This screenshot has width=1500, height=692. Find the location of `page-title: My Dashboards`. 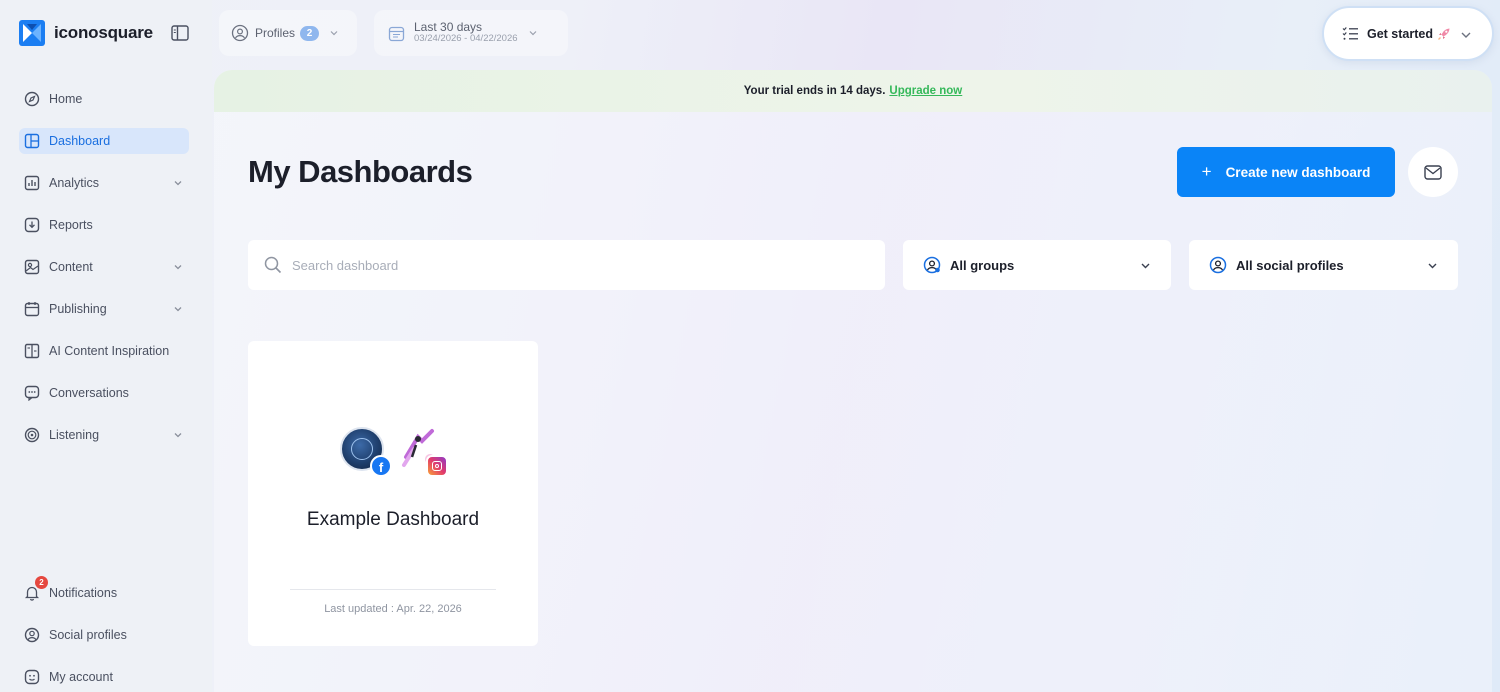

page-title: My Dashboards is located at coordinates (360, 171).